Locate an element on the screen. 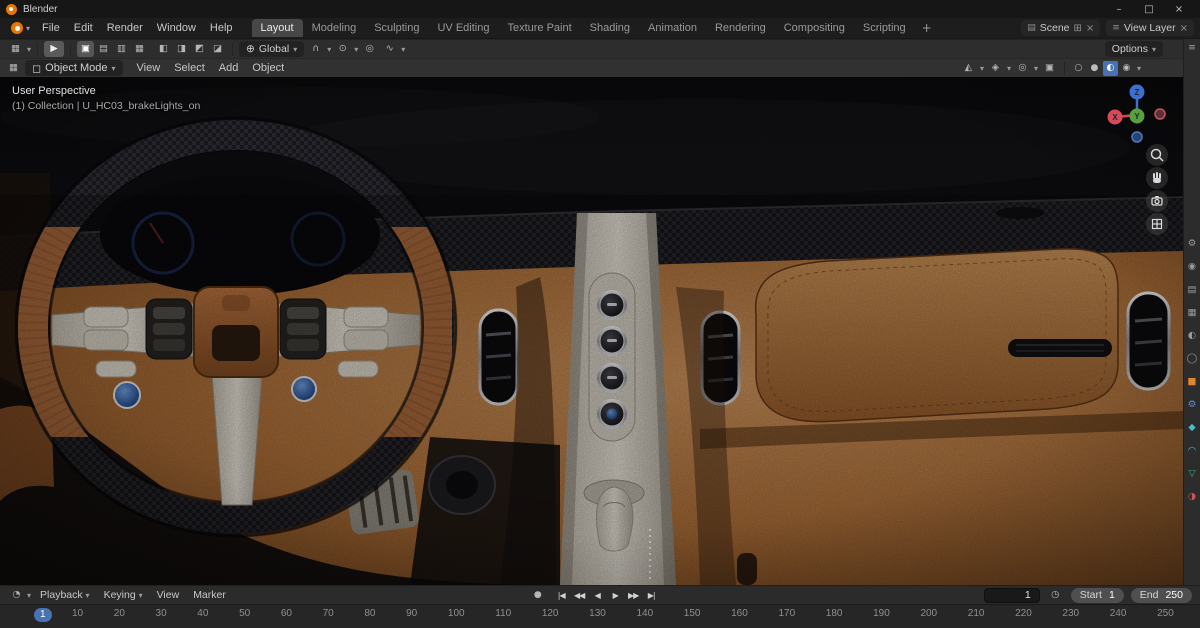 This screenshot has width=1200, height=628. blender-app-menu: ▾ is located at coordinates (20, 28).